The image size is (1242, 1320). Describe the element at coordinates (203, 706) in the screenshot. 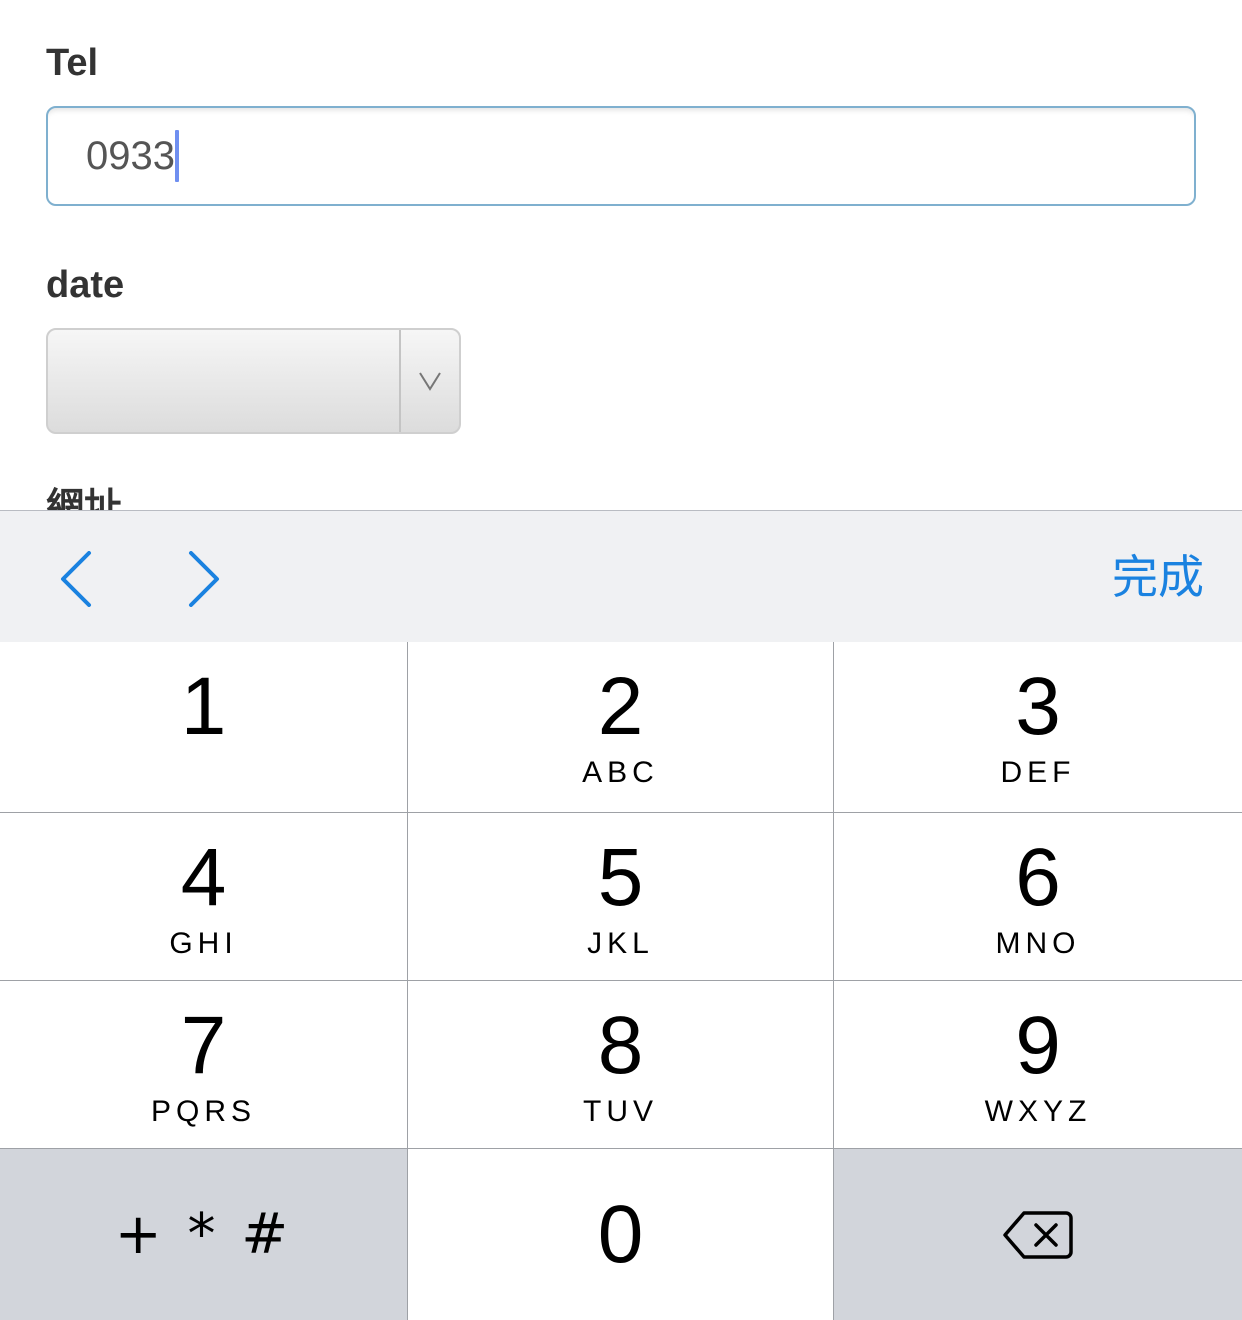

I see `key-digit: 1` at that location.